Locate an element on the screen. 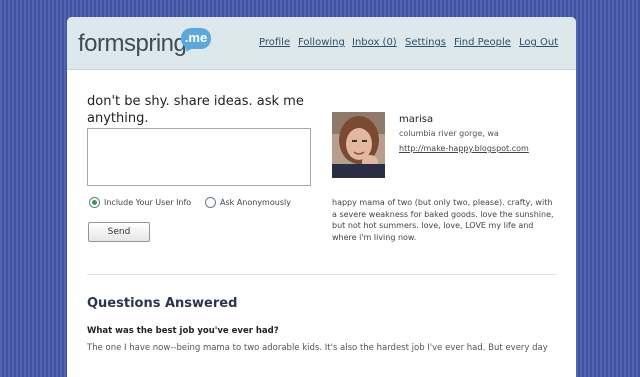  answered-question: What was the best job you've ever had? is located at coordinates (183, 331).